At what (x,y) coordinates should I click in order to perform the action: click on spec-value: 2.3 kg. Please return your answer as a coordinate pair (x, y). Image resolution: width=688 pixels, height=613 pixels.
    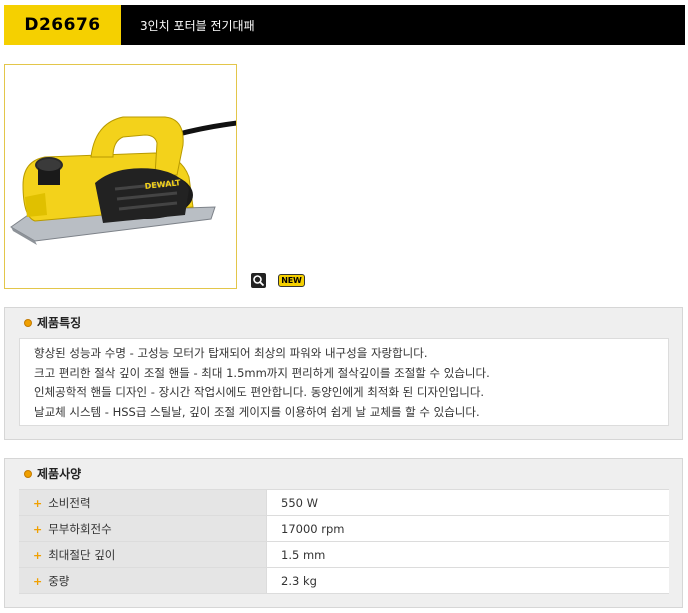
    Looking at the image, I should click on (467, 580).